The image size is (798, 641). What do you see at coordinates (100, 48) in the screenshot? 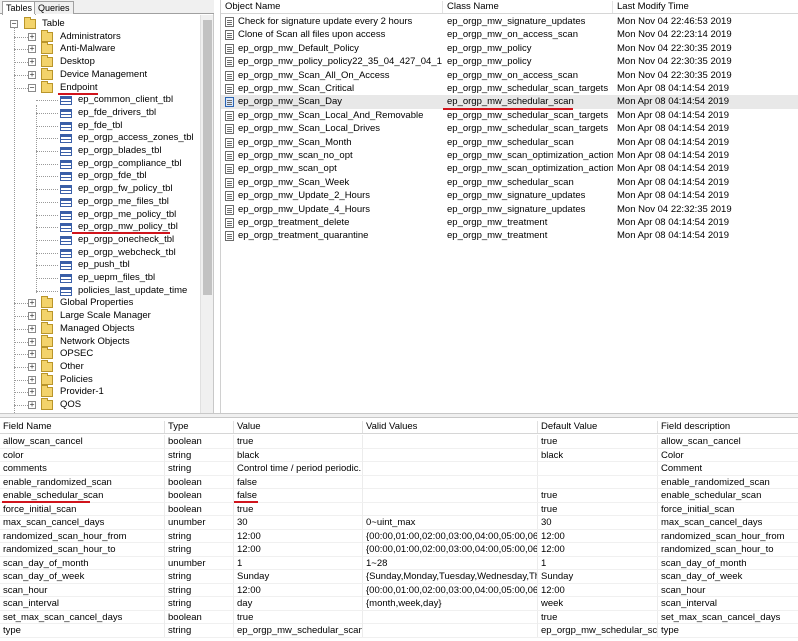
I see `tree-folder: + Anti-Malware` at bounding box center [100, 48].